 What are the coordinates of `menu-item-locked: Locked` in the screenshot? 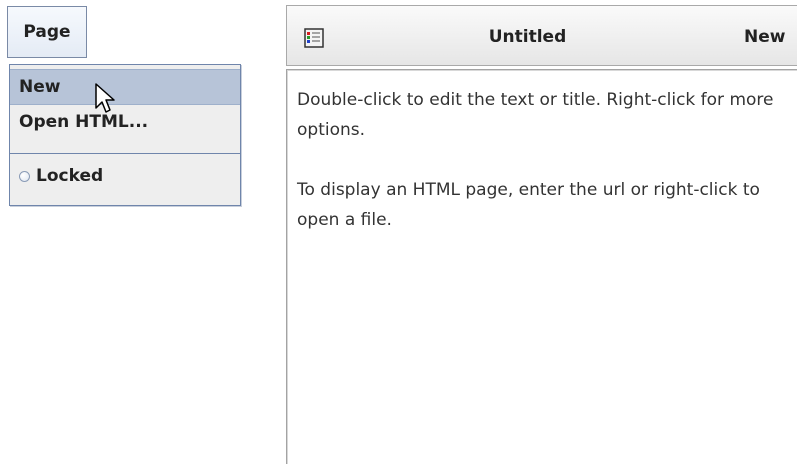 It's located at (125, 176).